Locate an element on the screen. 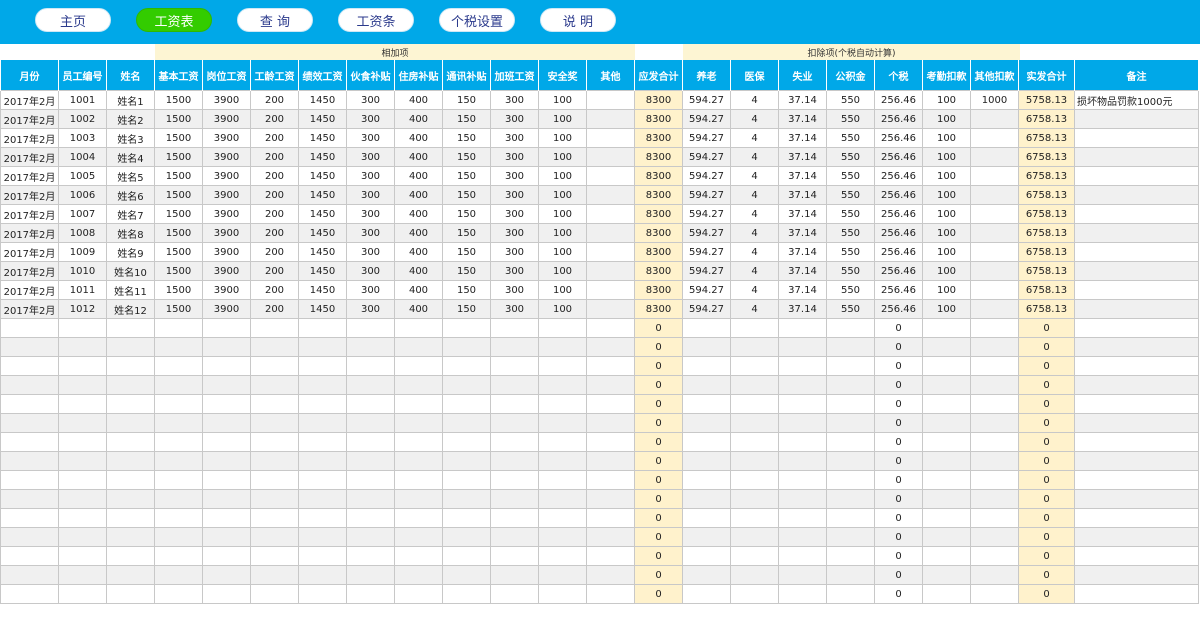 The width and height of the screenshot is (1200, 617). table-cell: 256.46 is located at coordinates (898, 195).